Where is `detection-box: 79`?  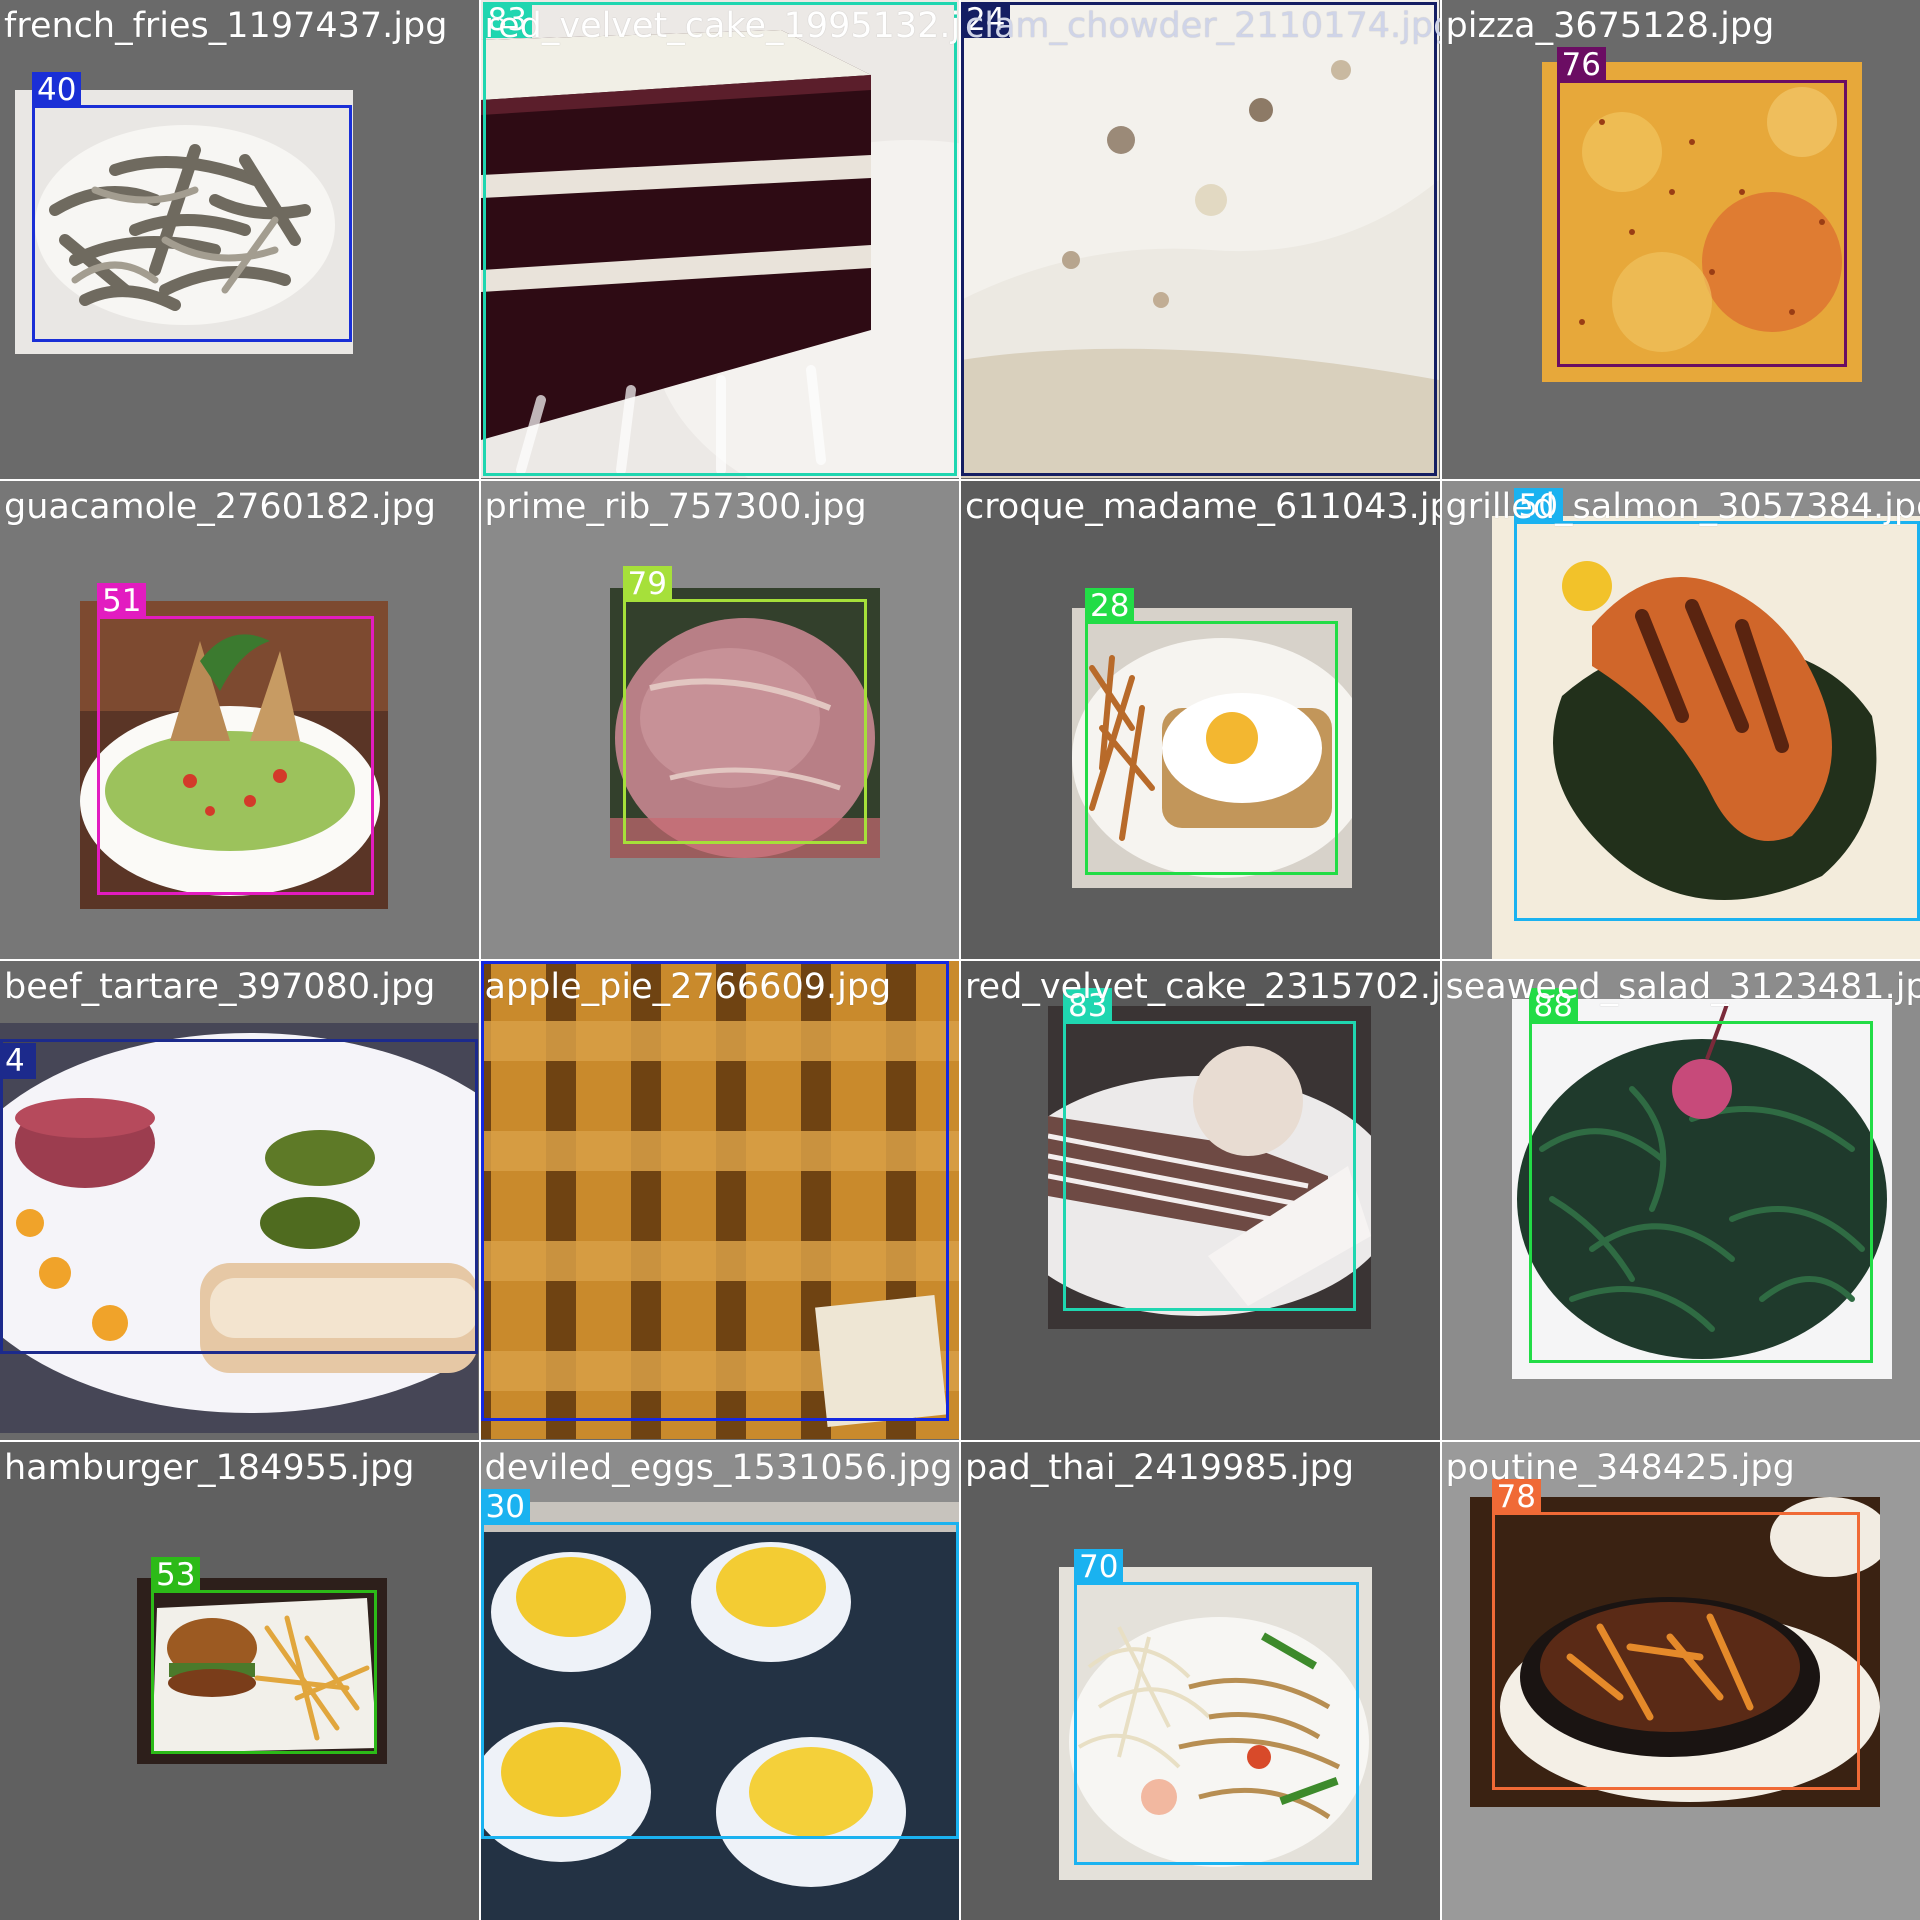
detection-box: 79 is located at coordinates (744, 704).